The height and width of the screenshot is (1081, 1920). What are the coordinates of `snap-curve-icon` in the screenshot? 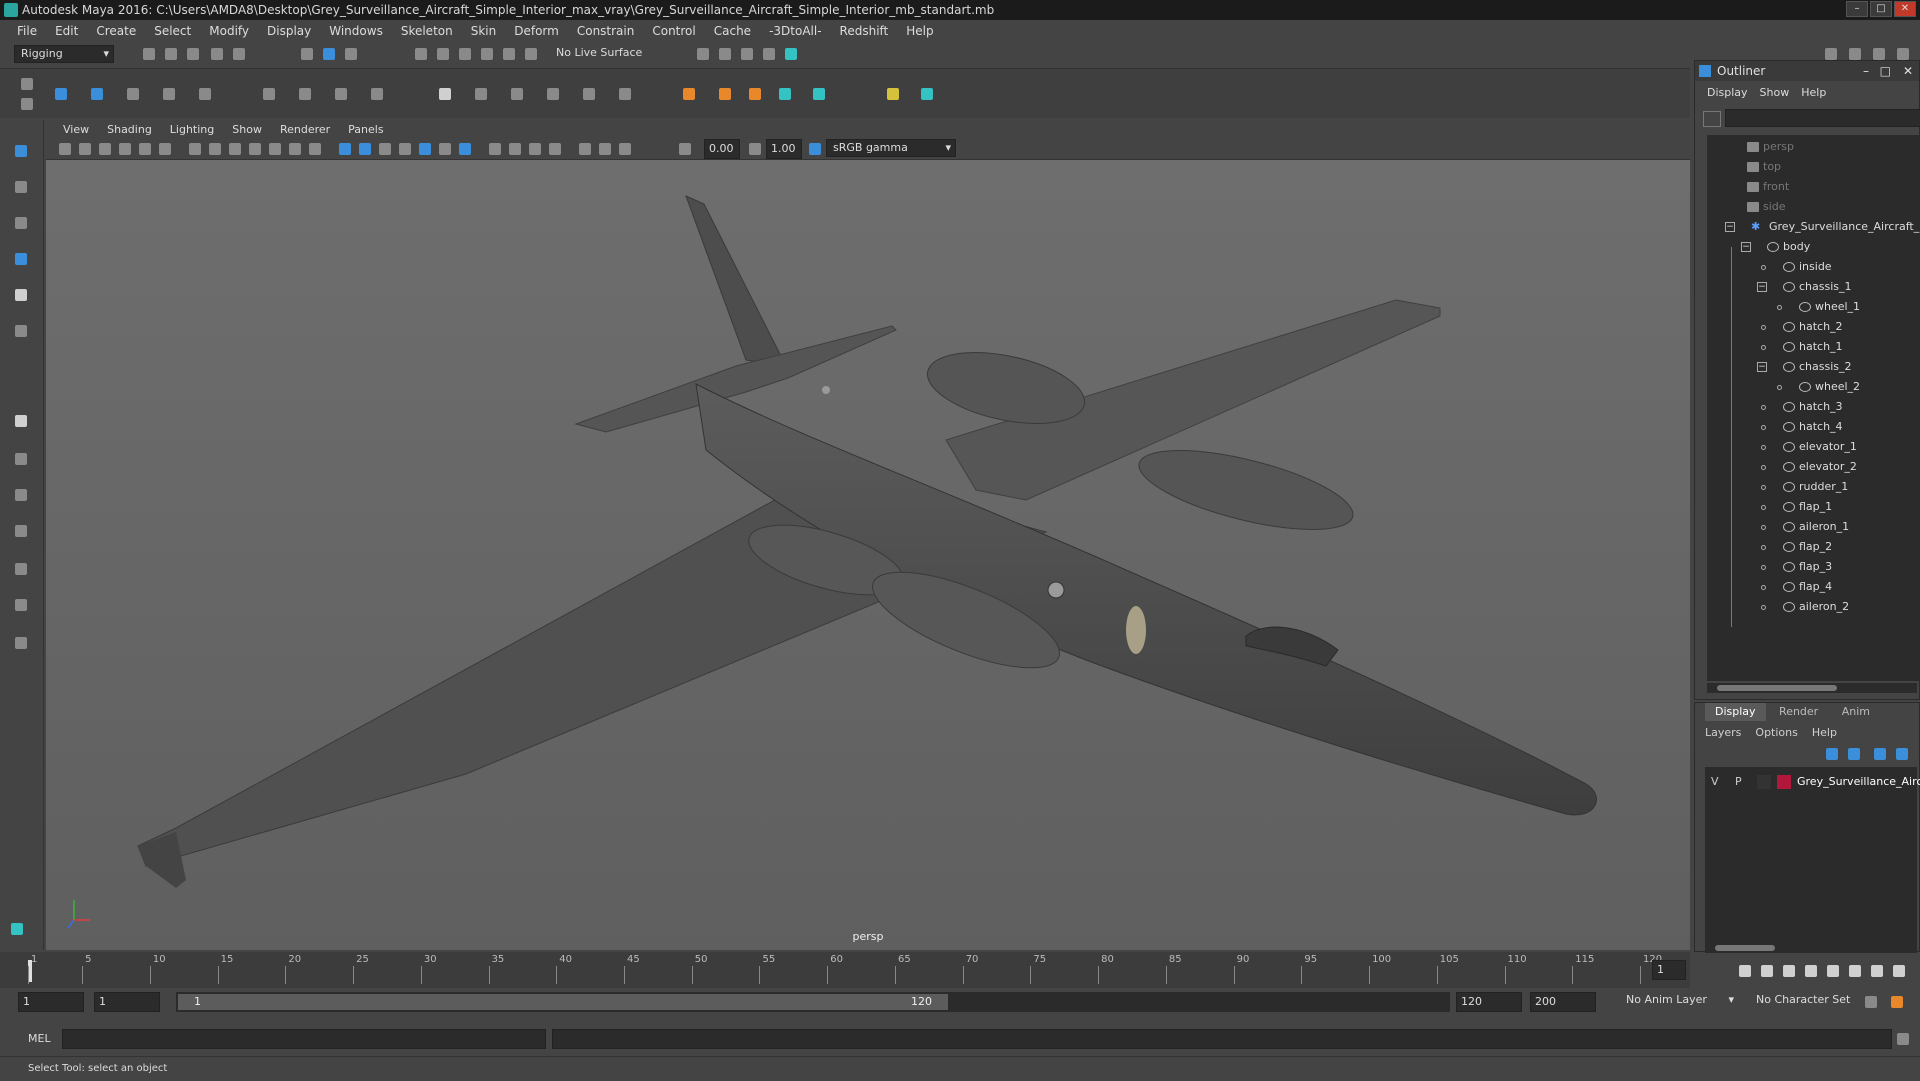 It's located at (443, 54).